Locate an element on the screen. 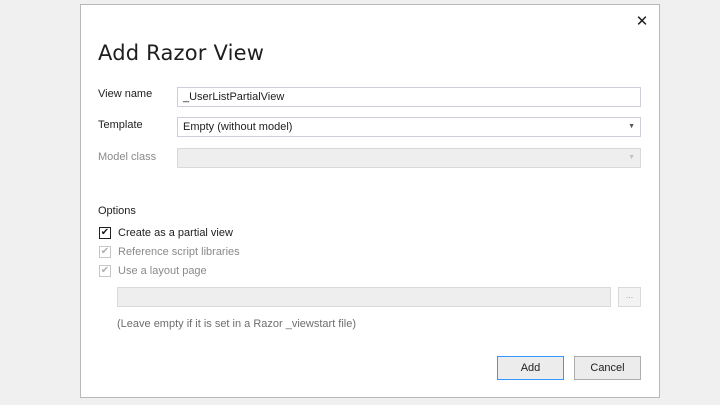 This screenshot has width=720, height=405. close-icon: ✕ is located at coordinates (642, 22).